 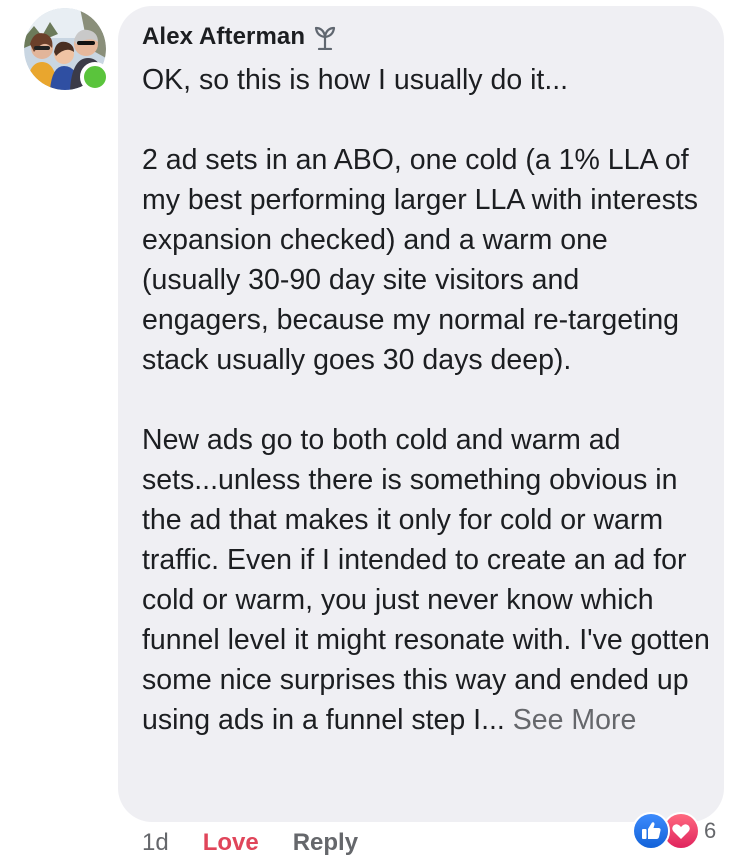 I want to click on reply-button: Reply, so click(x=325, y=843).